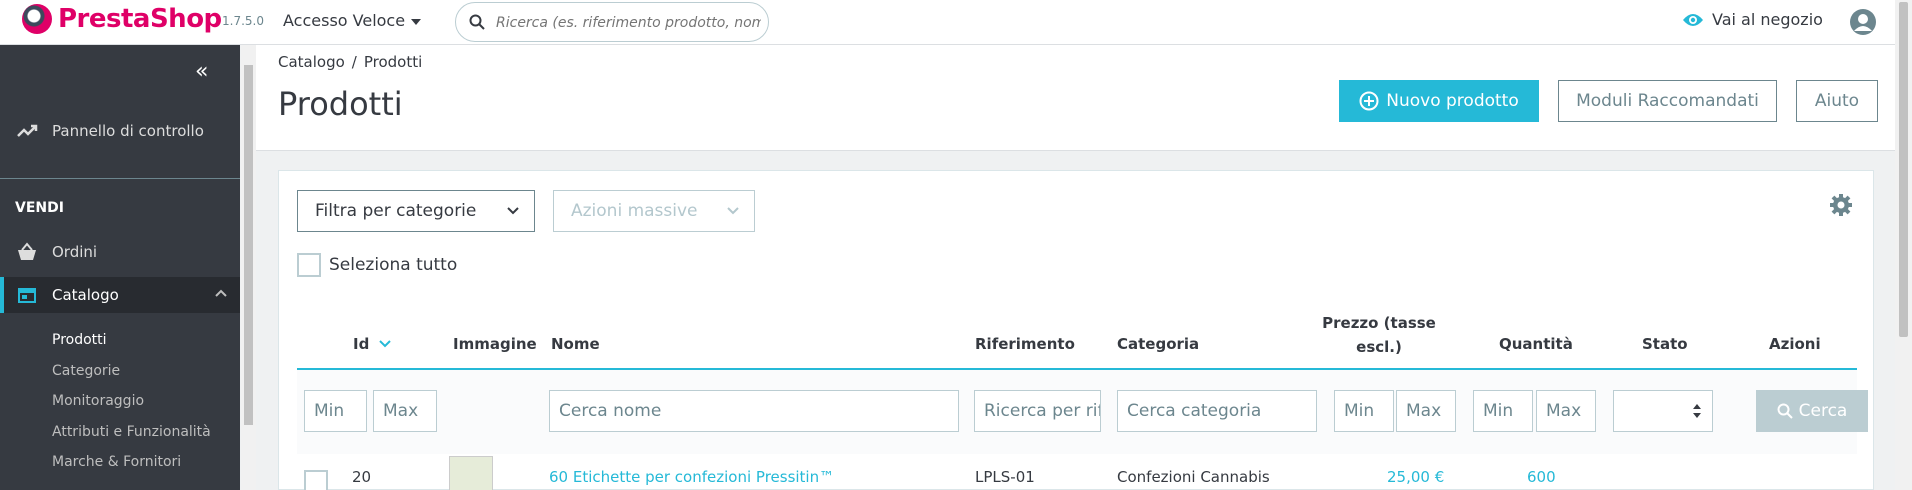  I want to click on breadcrumb-products: Prodotti, so click(393, 62).